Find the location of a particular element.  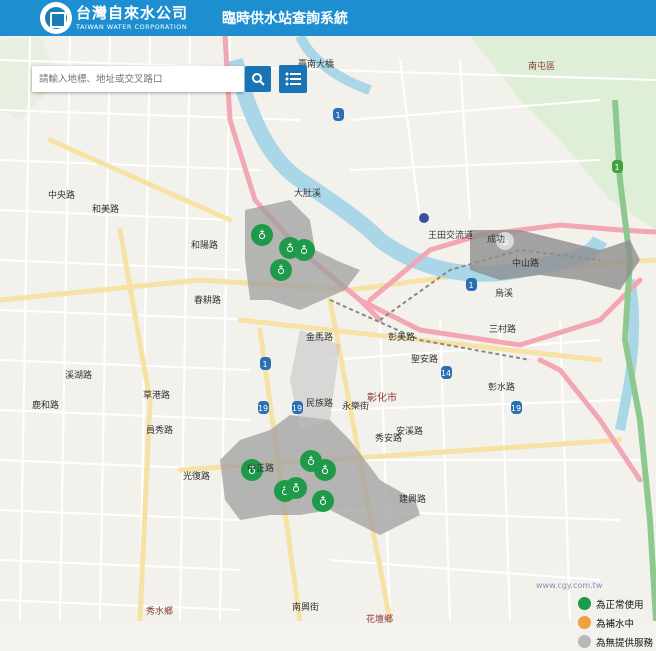

place-label: 烏溪 is located at coordinates (504, 294).